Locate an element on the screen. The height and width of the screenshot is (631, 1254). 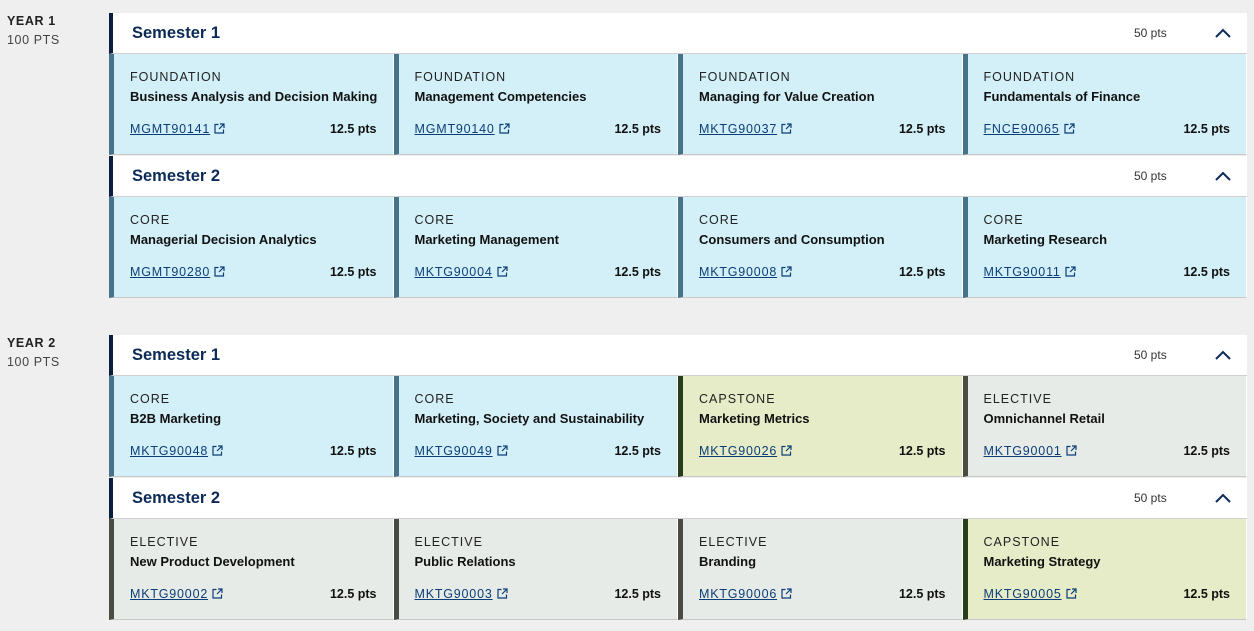
subject-code-link: MKTG90001 is located at coordinates (1030, 451).